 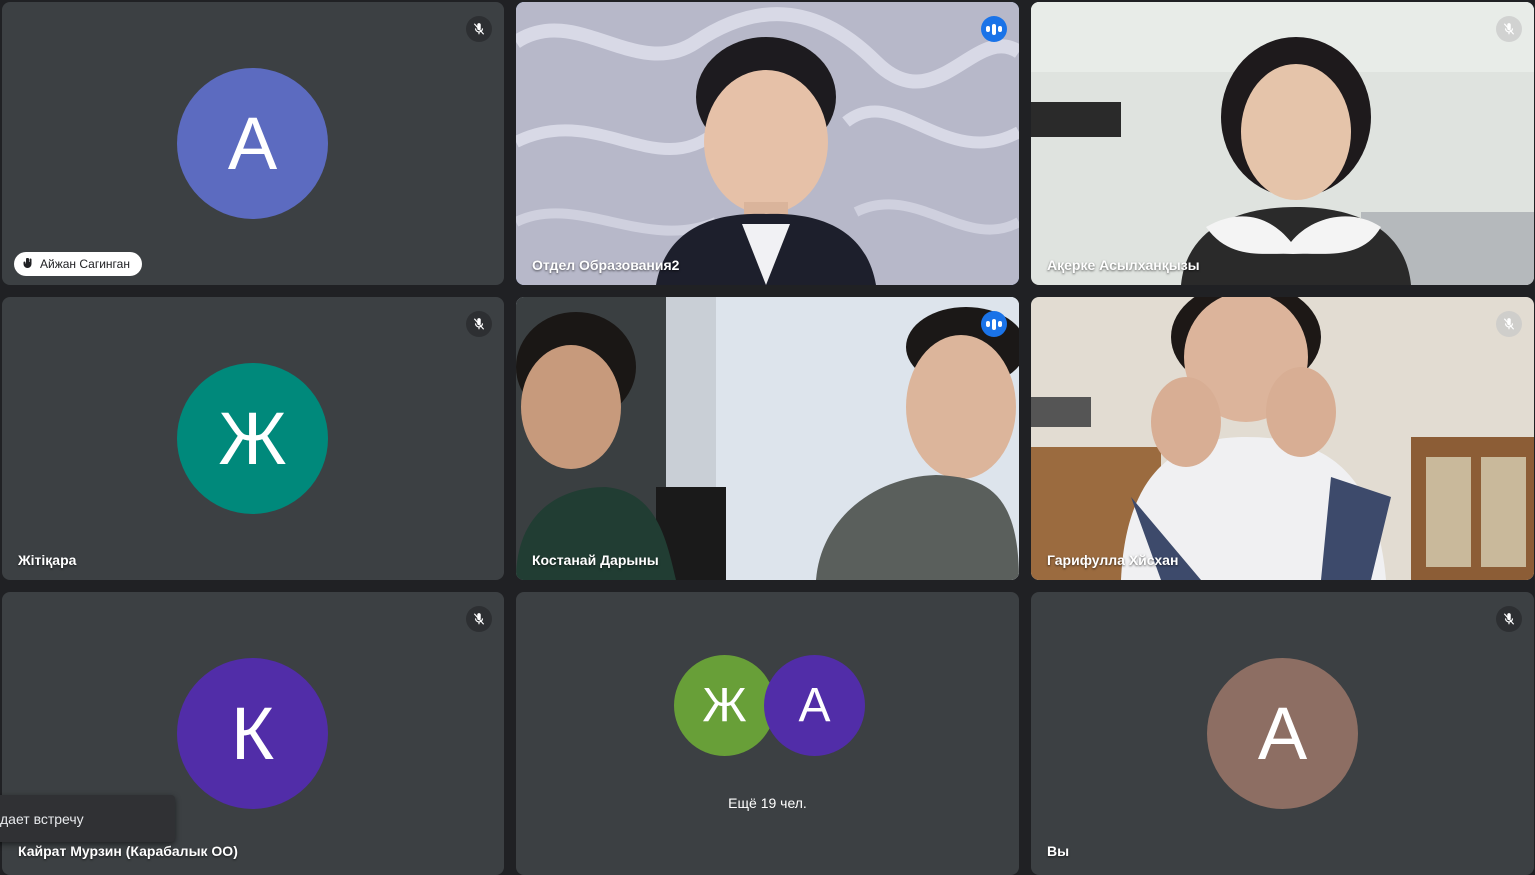 I want to click on participant-name-text: Айжан Сагинган, so click(x=85, y=264).